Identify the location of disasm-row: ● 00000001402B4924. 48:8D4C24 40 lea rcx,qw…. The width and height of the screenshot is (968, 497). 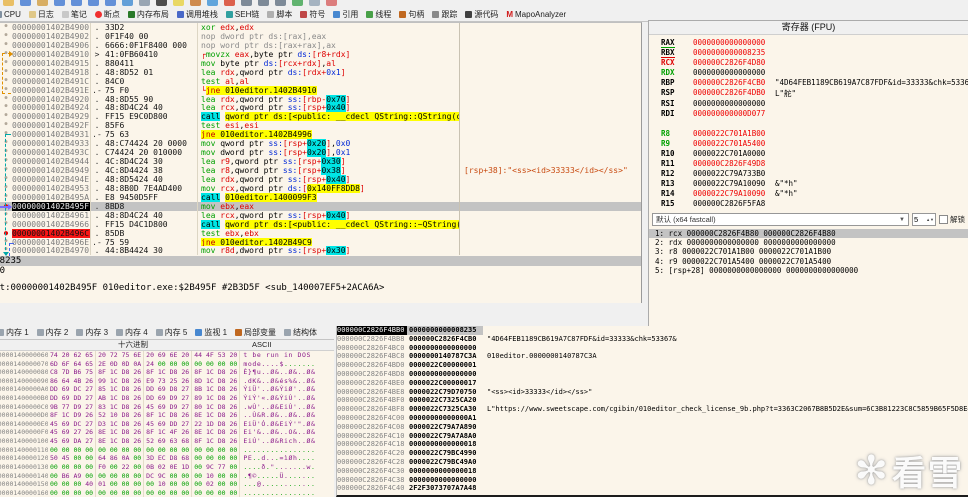
(320, 108).